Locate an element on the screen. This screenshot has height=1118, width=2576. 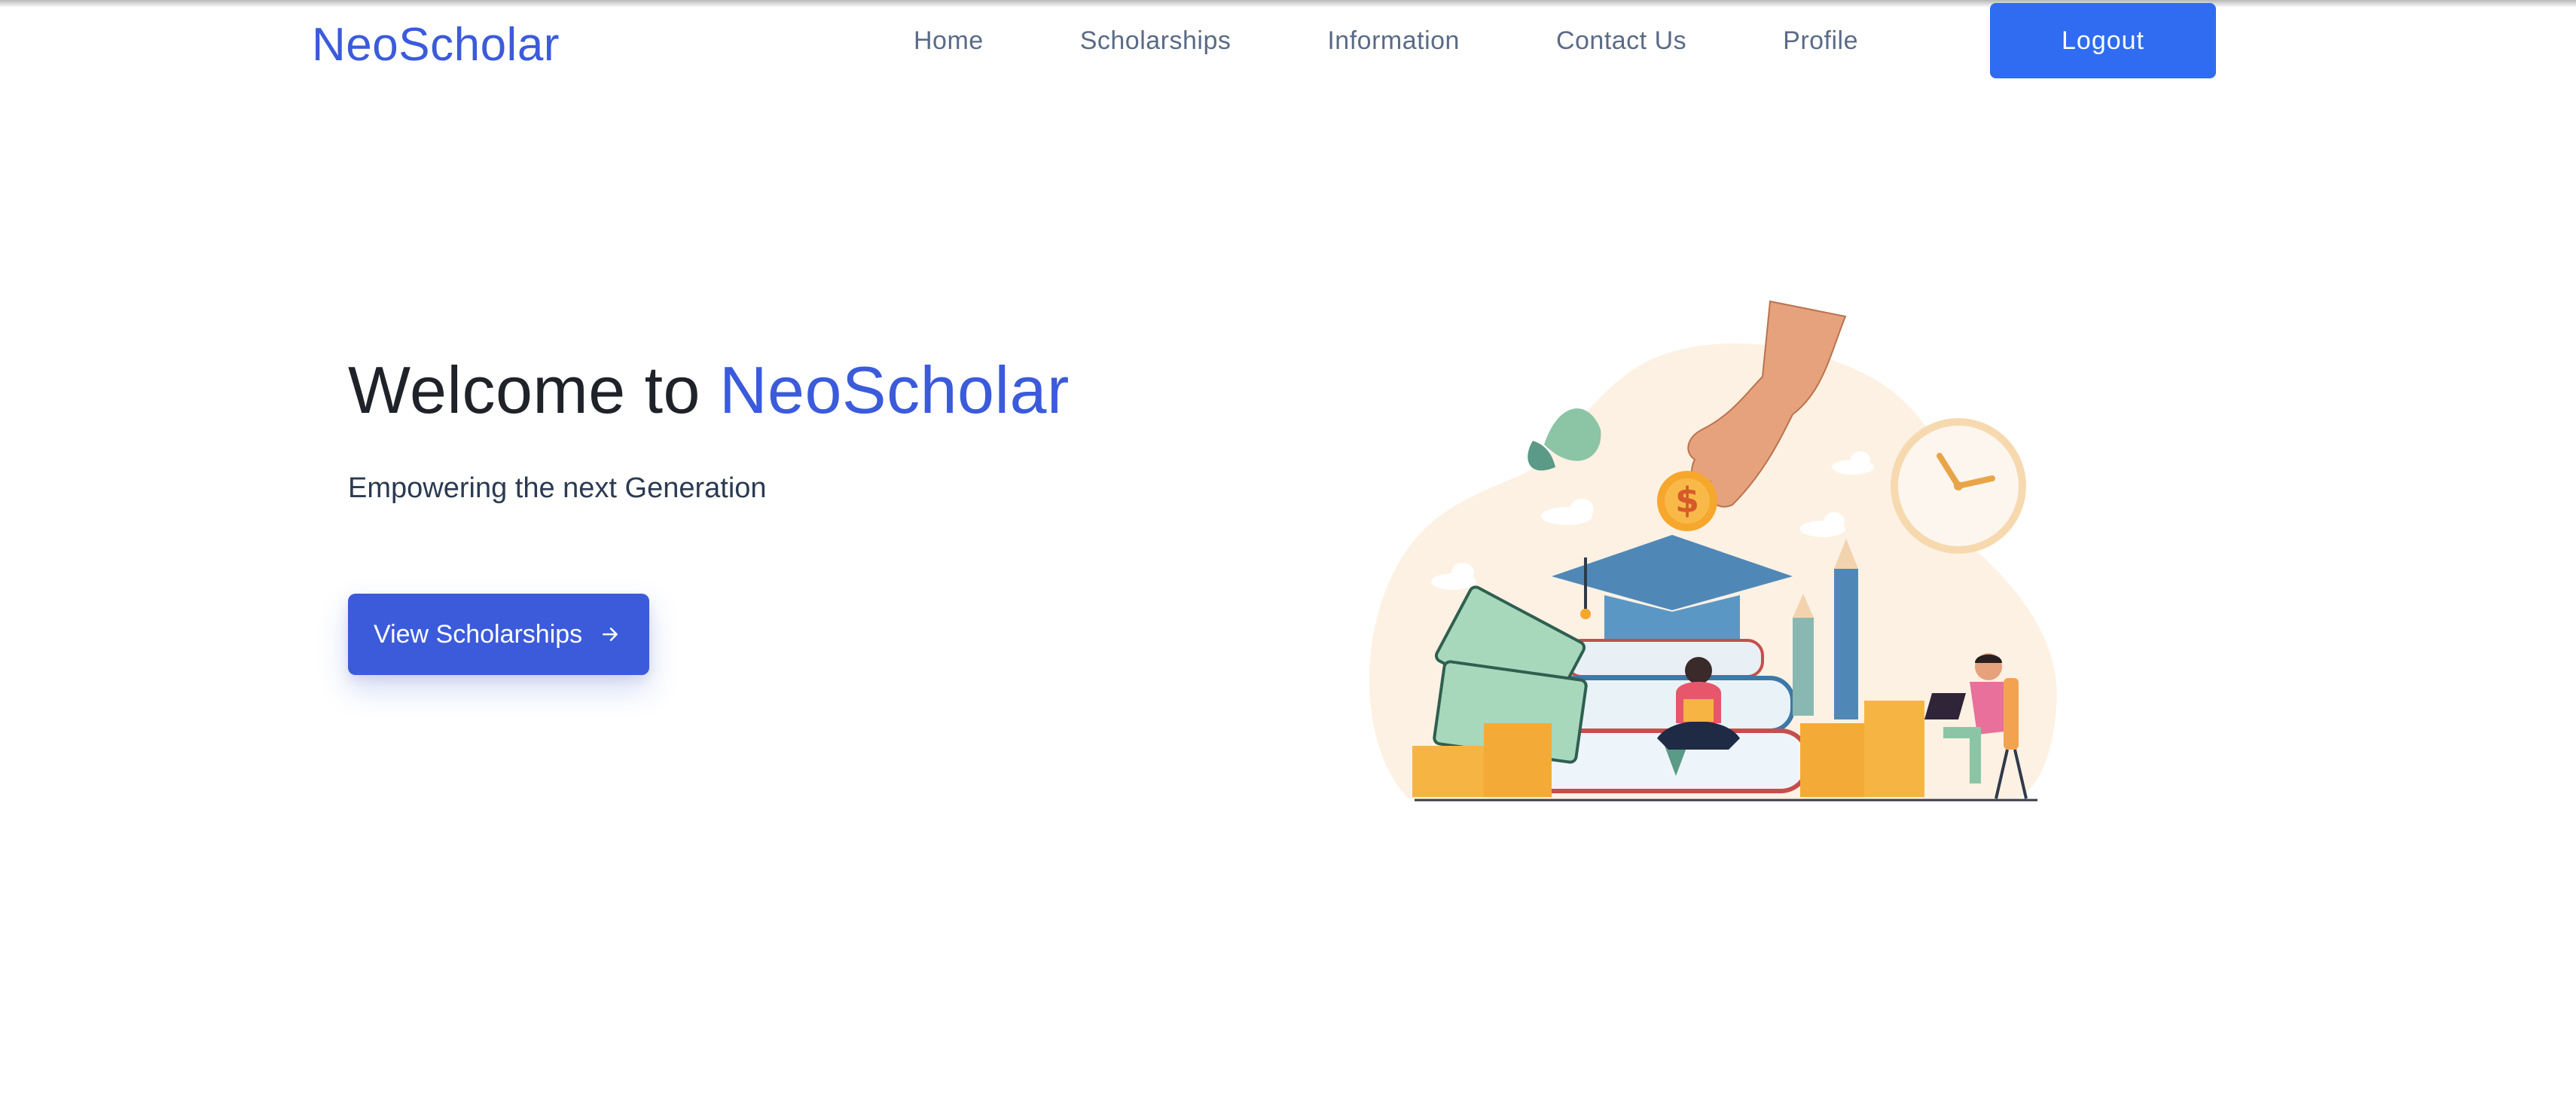
brand-logo: NeoScholar is located at coordinates (436, 45).